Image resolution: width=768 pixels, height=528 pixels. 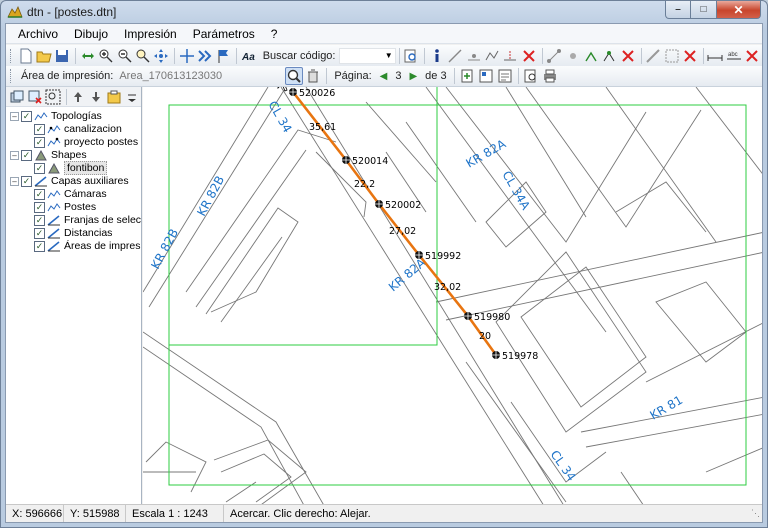 I want to click on text-style-icon: Aa, so click(x=248, y=56).